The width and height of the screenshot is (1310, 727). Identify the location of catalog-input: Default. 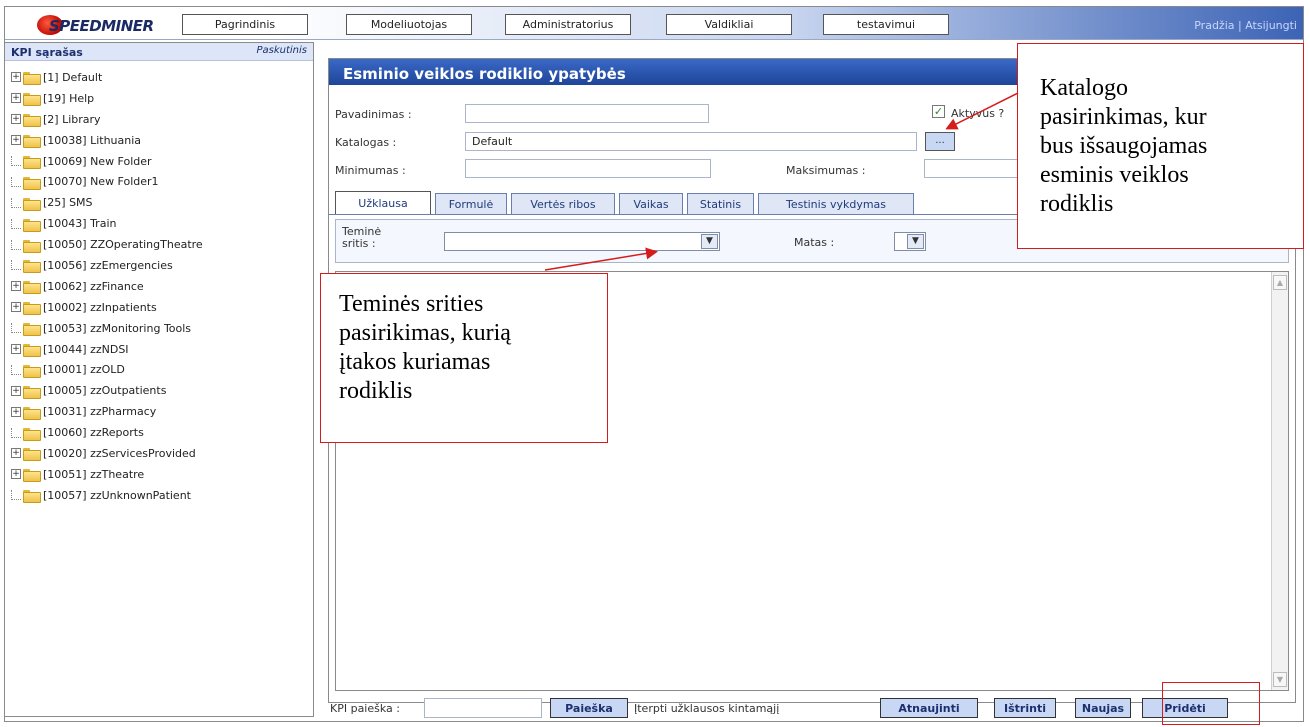
(691, 141).